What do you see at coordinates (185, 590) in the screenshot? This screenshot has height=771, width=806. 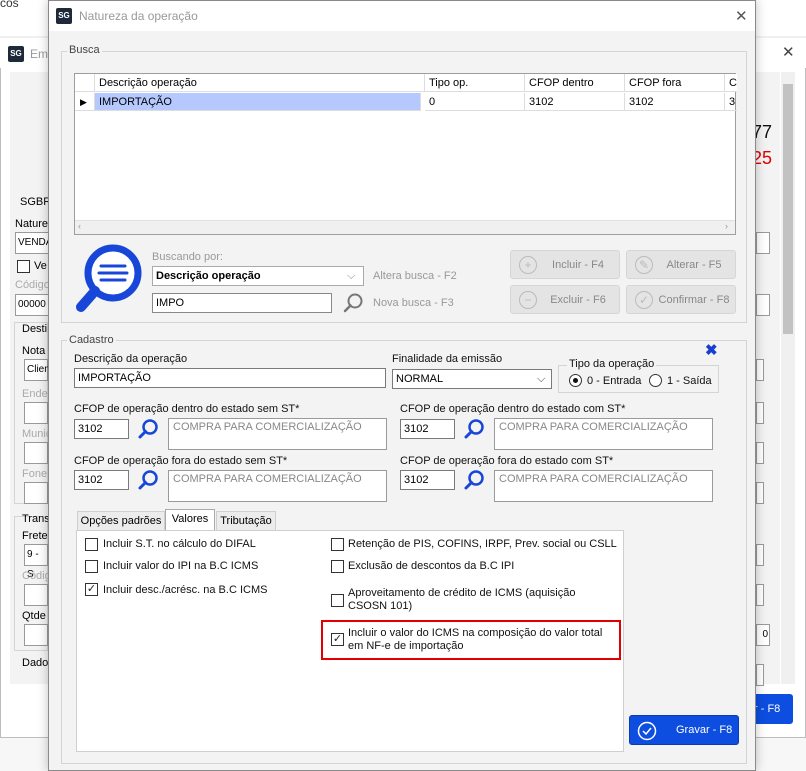 I see `check-desc-acresc-label: Incluir desc./acrésc. na B.C ICMS` at bounding box center [185, 590].